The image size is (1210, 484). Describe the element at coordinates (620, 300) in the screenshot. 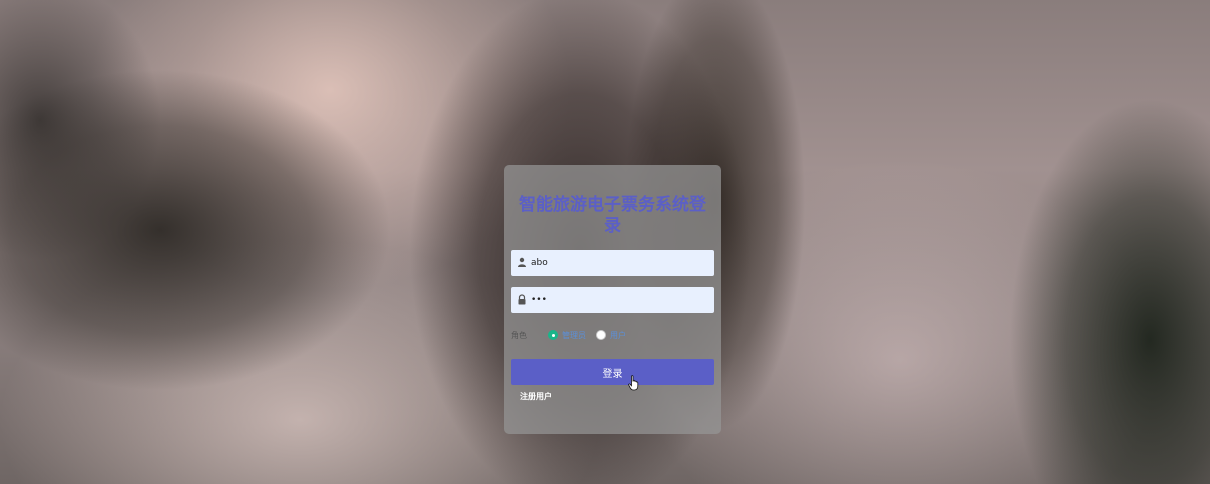

I see `password-input` at that location.